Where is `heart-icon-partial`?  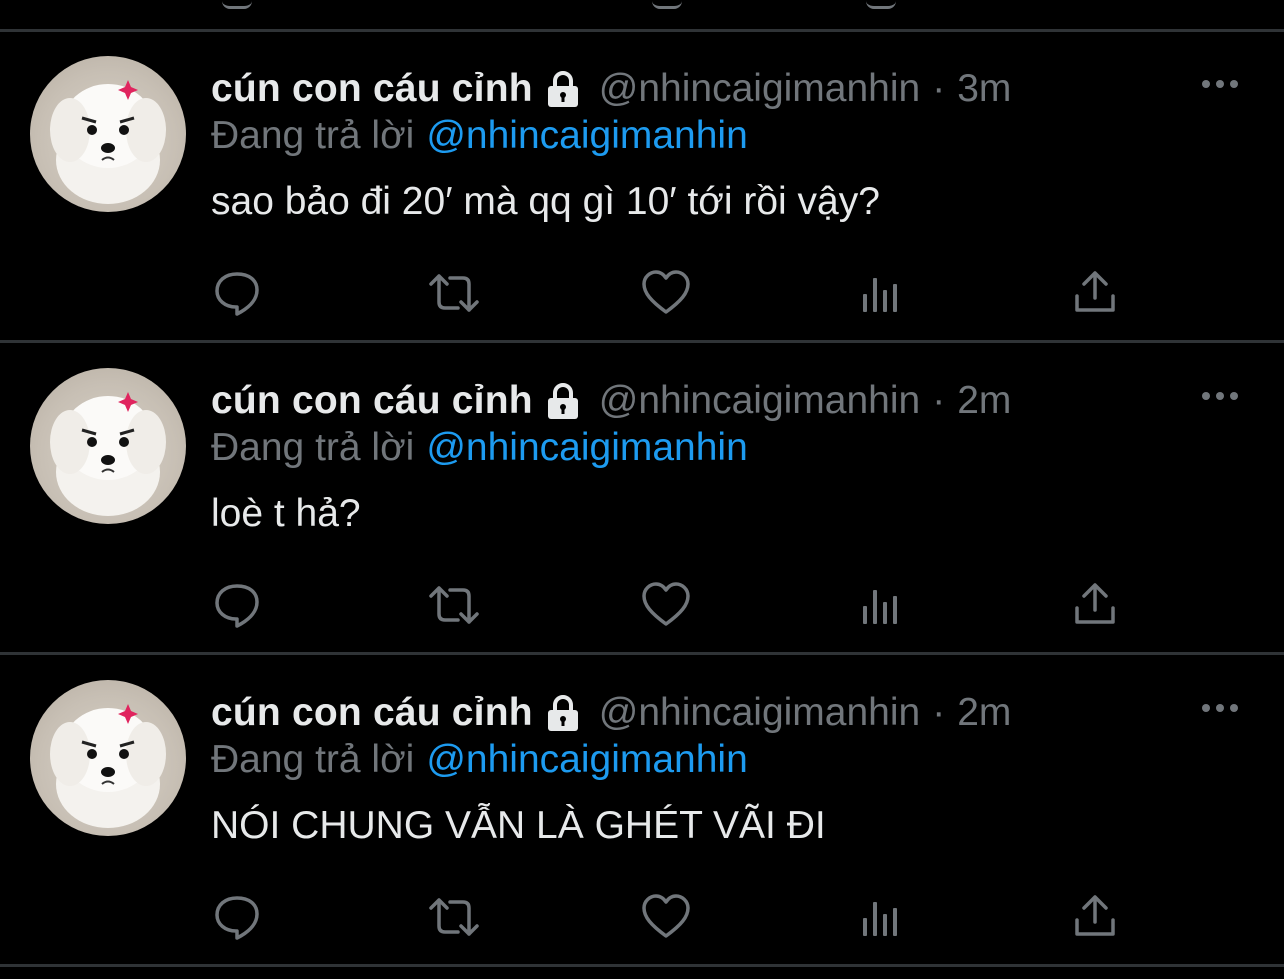
heart-icon-partial is located at coordinates (667, 4).